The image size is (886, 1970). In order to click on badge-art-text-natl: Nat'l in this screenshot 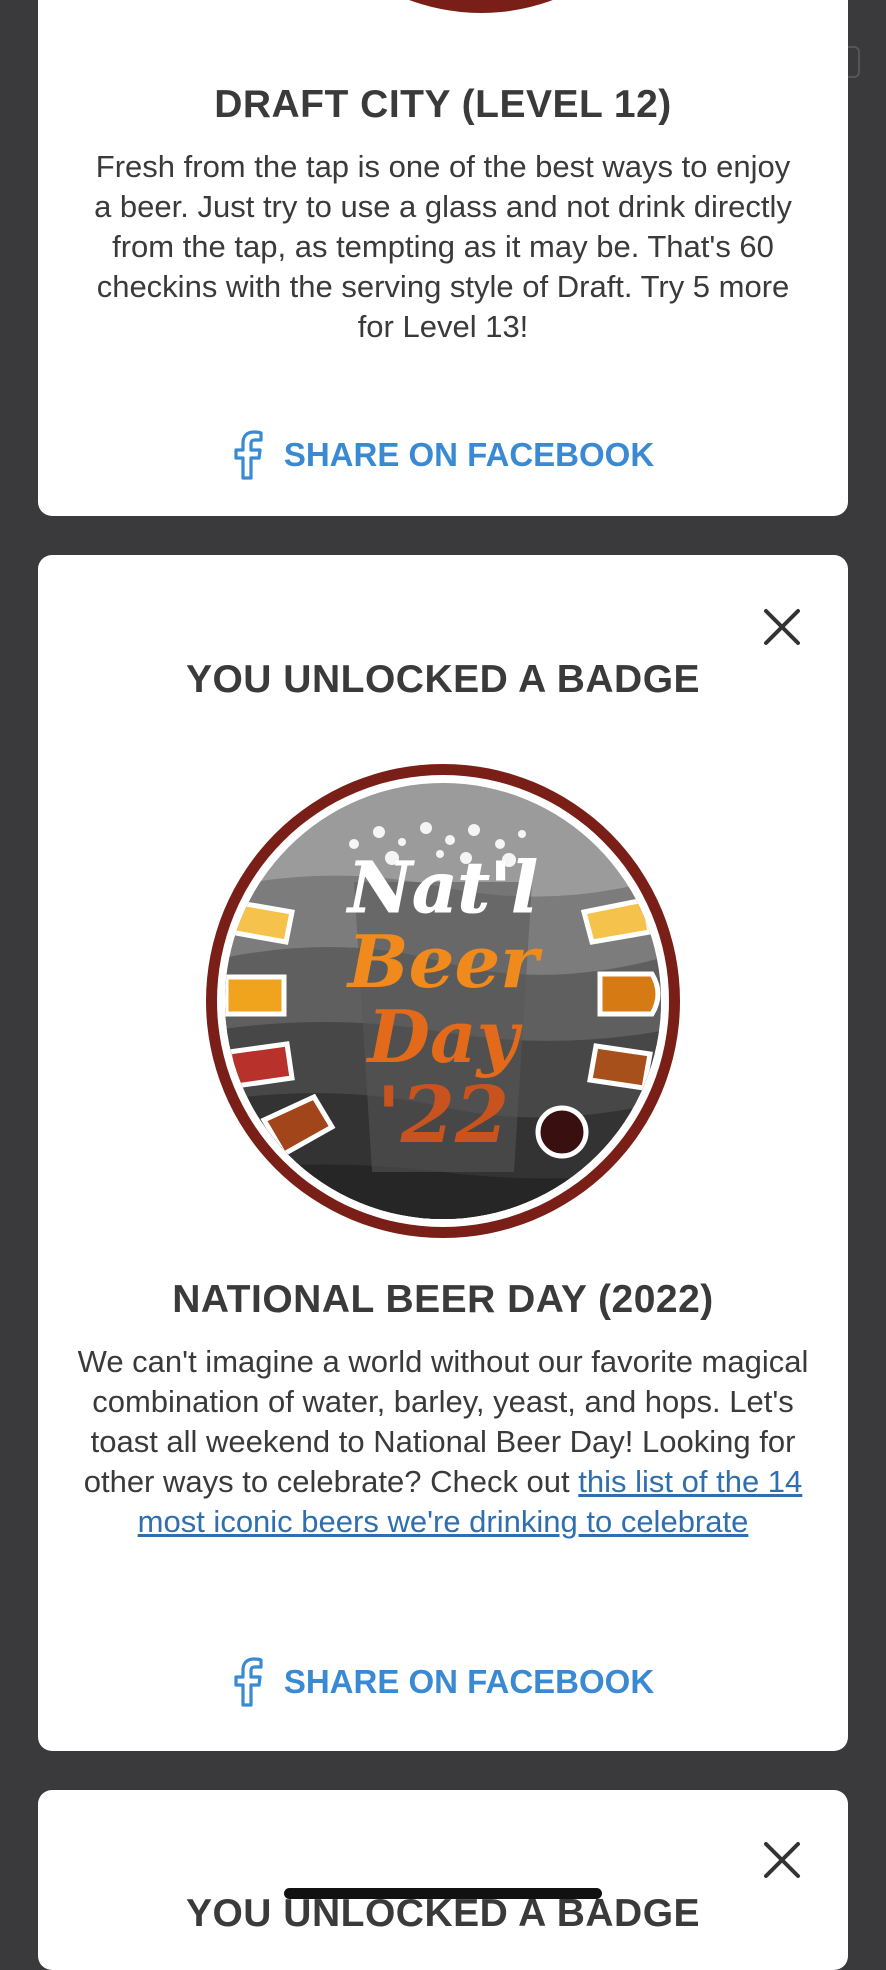, I will do `click(442, 887)`.